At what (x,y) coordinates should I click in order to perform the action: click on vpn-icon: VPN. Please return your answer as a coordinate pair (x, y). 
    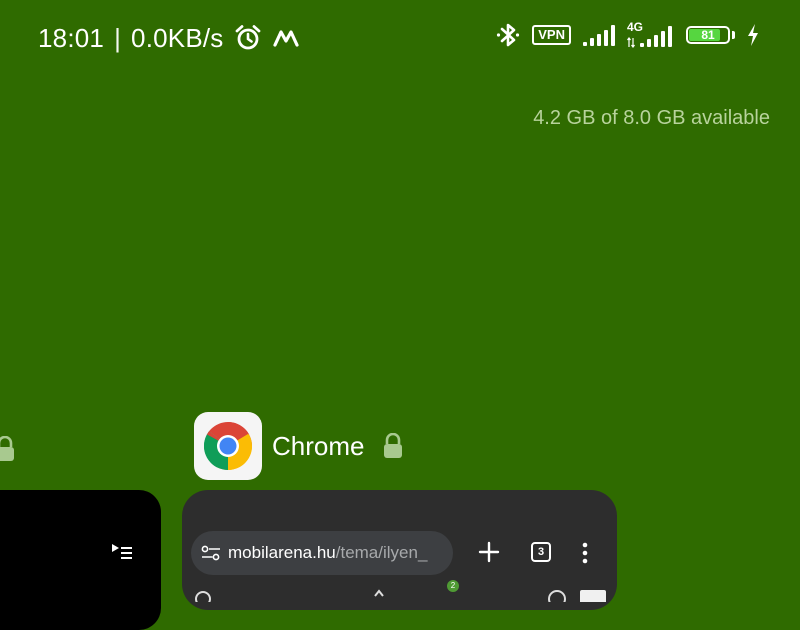
    Looking at the image, I should click on (551, 35).